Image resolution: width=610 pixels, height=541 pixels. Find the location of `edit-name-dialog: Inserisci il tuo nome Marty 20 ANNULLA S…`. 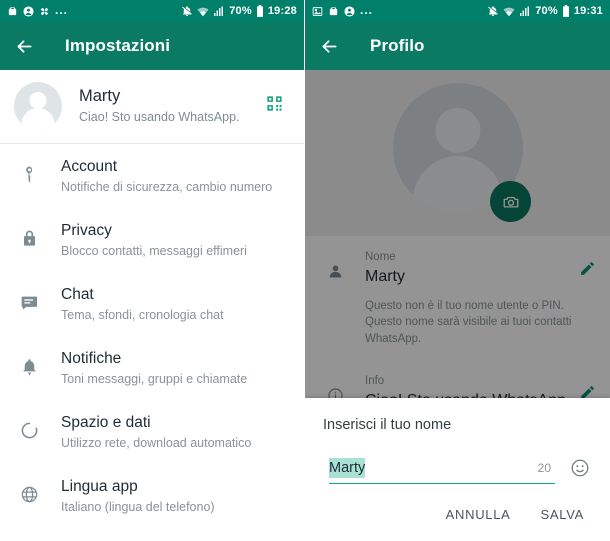

edit-name-dialog: Inserisci il tuo nome Marty 20 ANNULLA S… is located at coordinates (457, 469).